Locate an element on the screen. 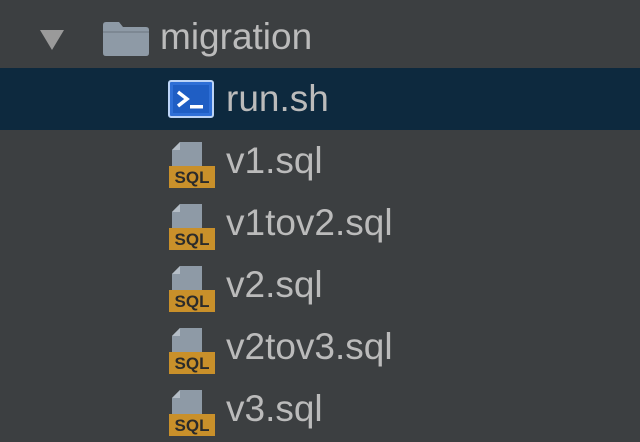 This screenshot has width=640, height=442. file-row-run-sh: run.sh is located at coordinates (320, 99).